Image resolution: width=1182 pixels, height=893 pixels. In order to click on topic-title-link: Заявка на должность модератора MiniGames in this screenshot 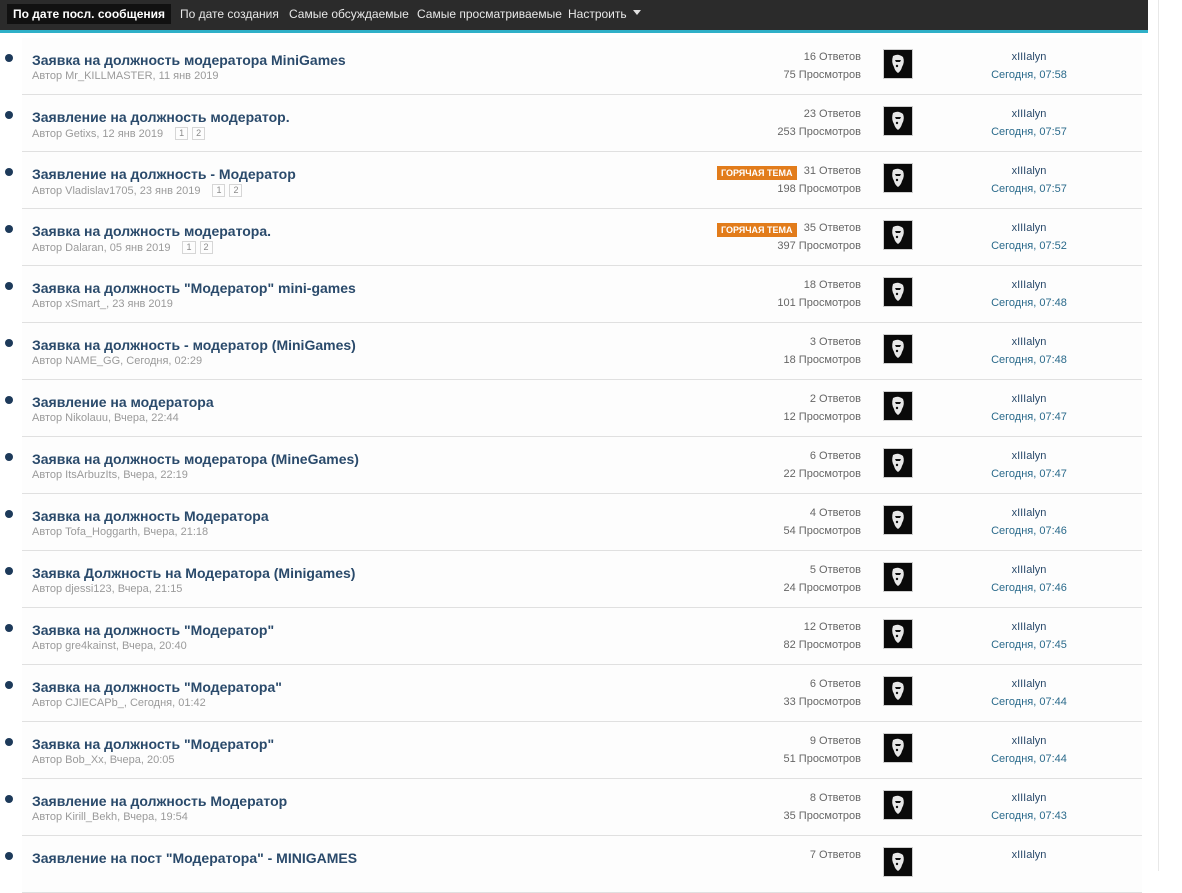, I will do `click(189, 60)`.